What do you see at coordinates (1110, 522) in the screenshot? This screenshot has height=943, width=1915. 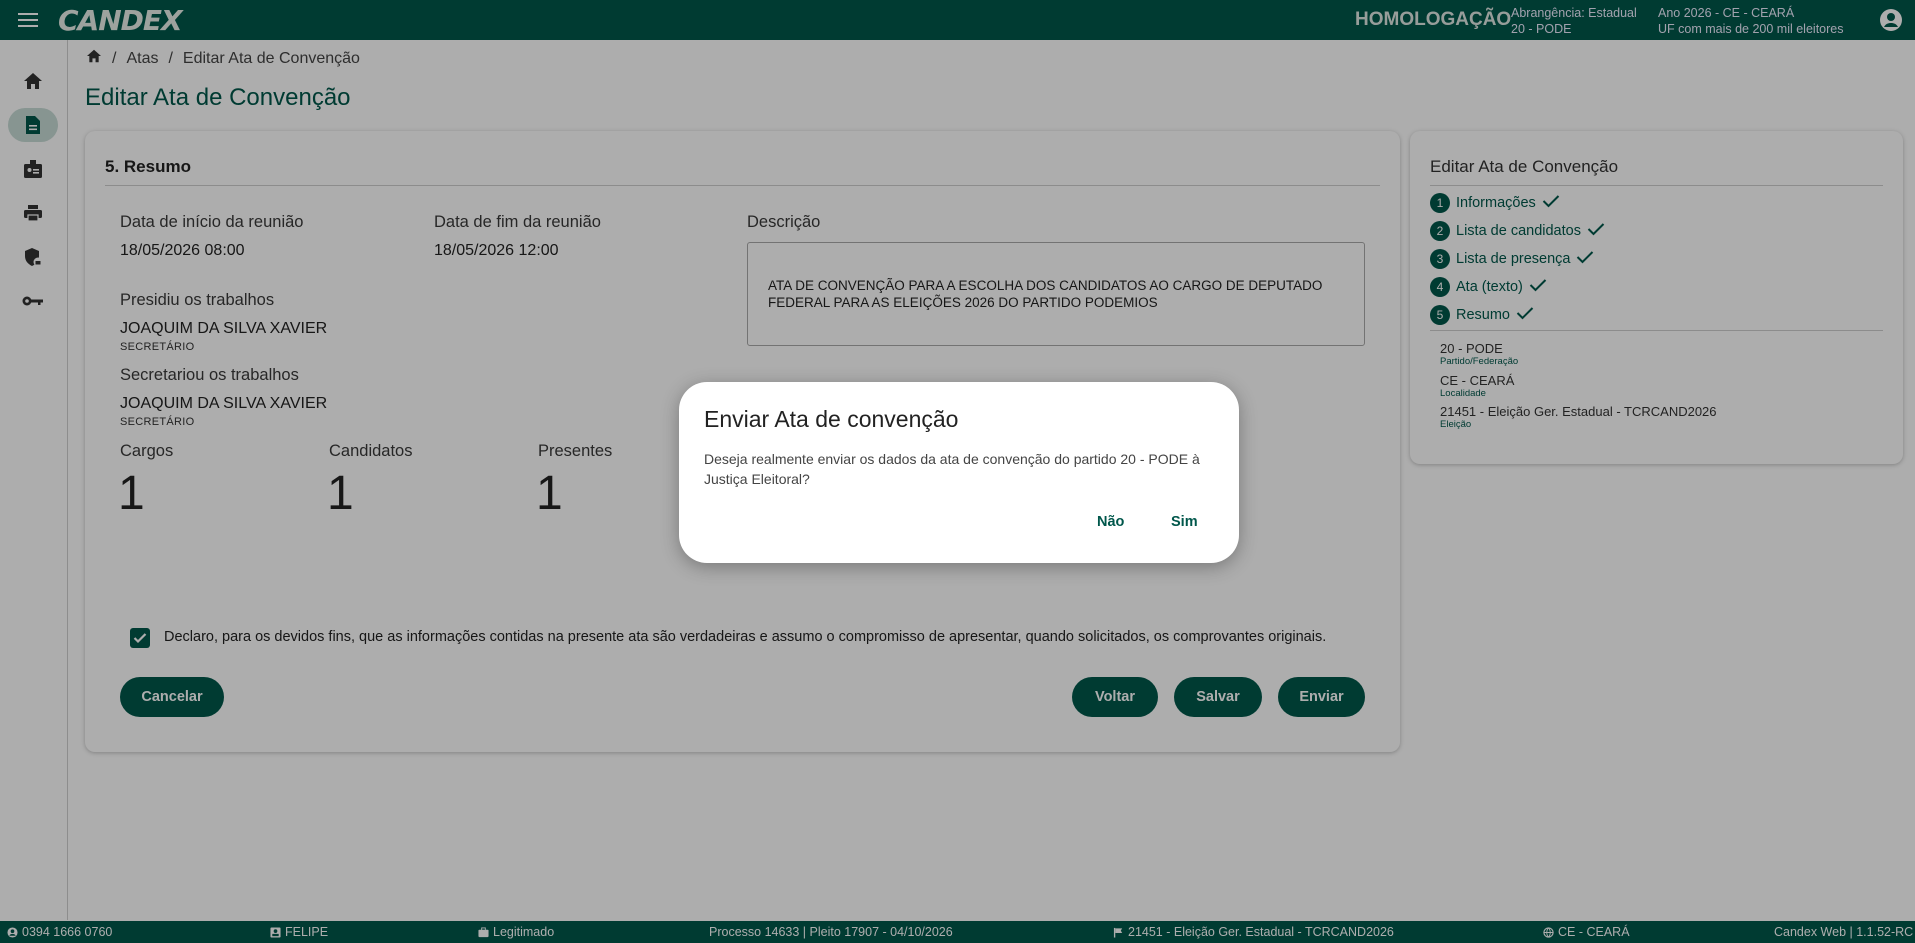 I see `dialog-no-button: Não` at bounding box center [1110, 522].